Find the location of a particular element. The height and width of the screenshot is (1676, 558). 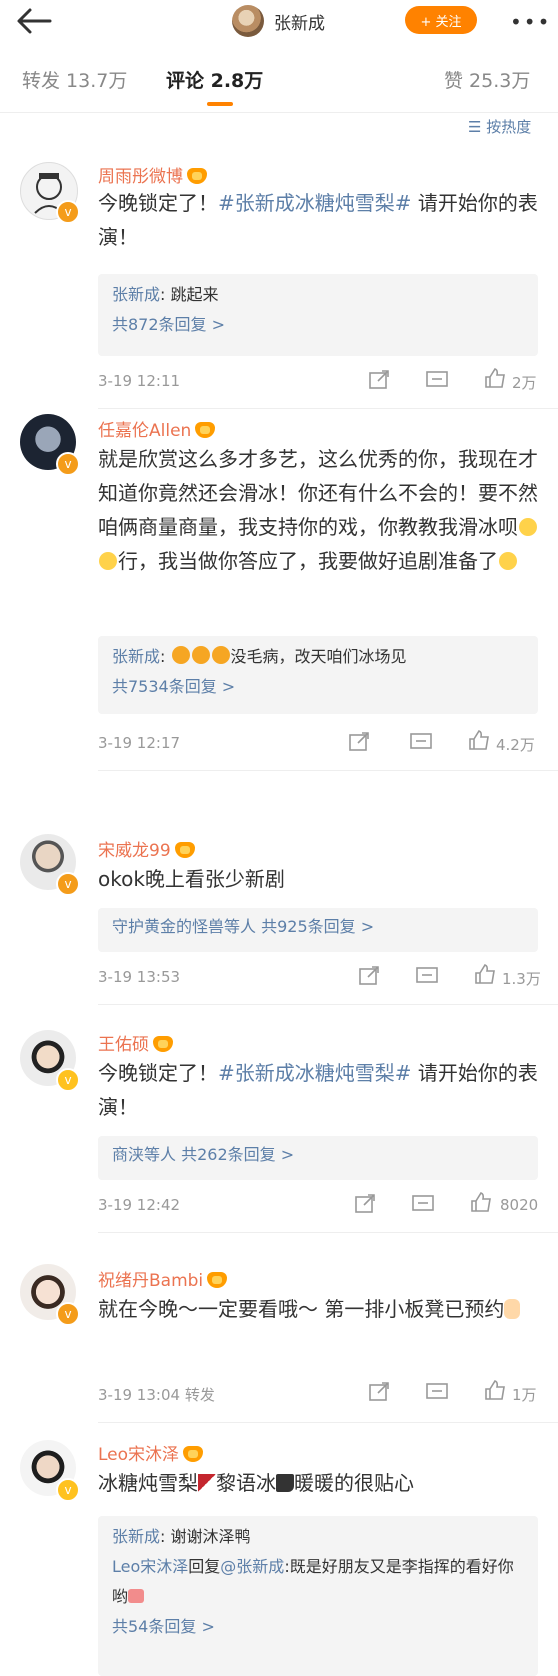

more-options-icon: ••• is located at coordinates (530, 22).